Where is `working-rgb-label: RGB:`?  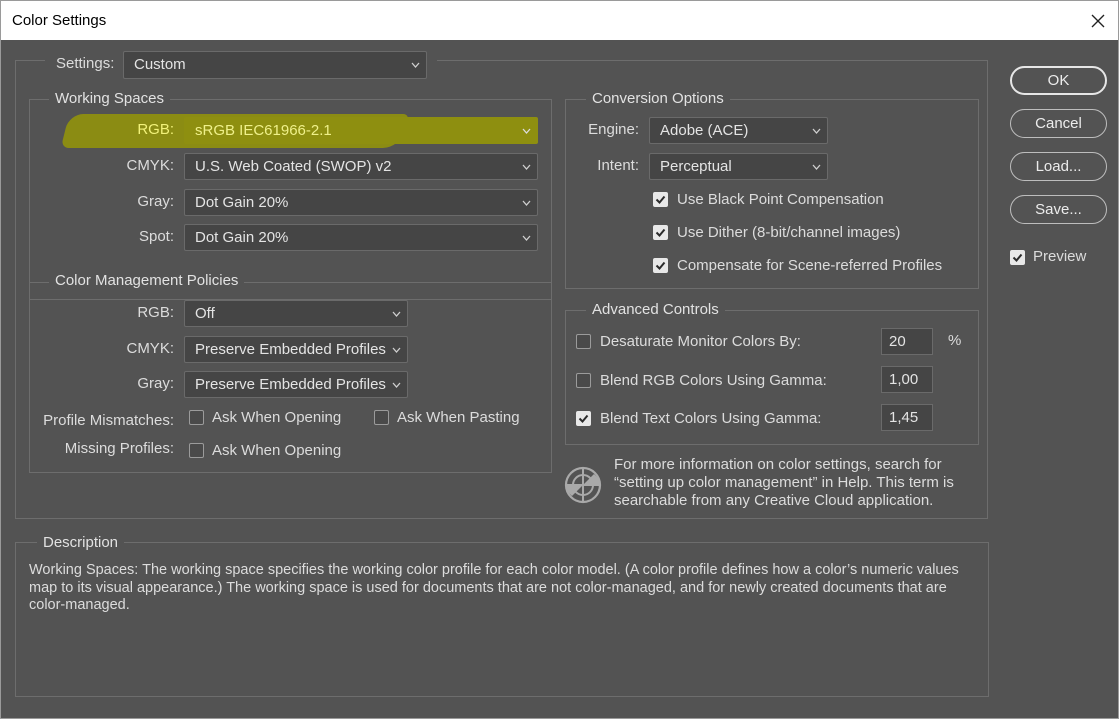 working-rgb-label: RGB: is located at coordinates (155, 129).